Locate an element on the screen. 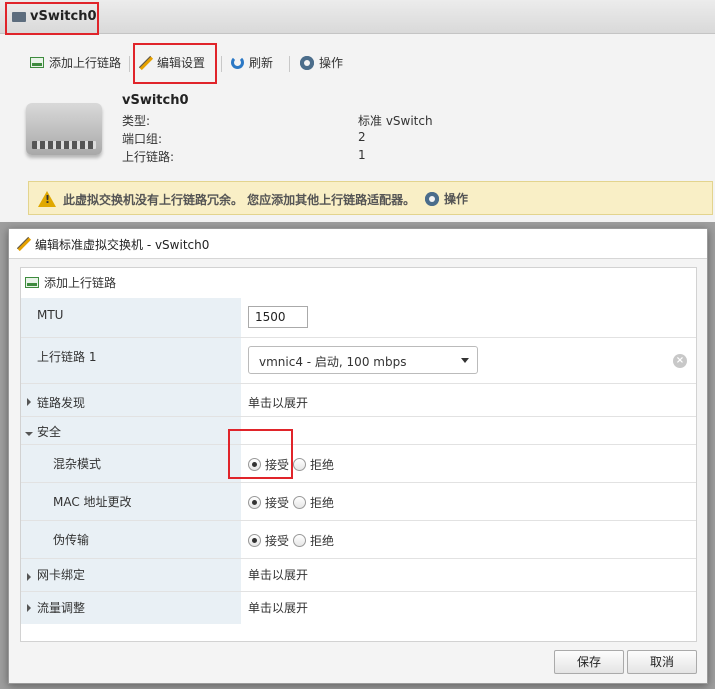 This screenshot has height=689, width=715. mac-change-accept-label: 接受 is located at coordinates (277, 502).